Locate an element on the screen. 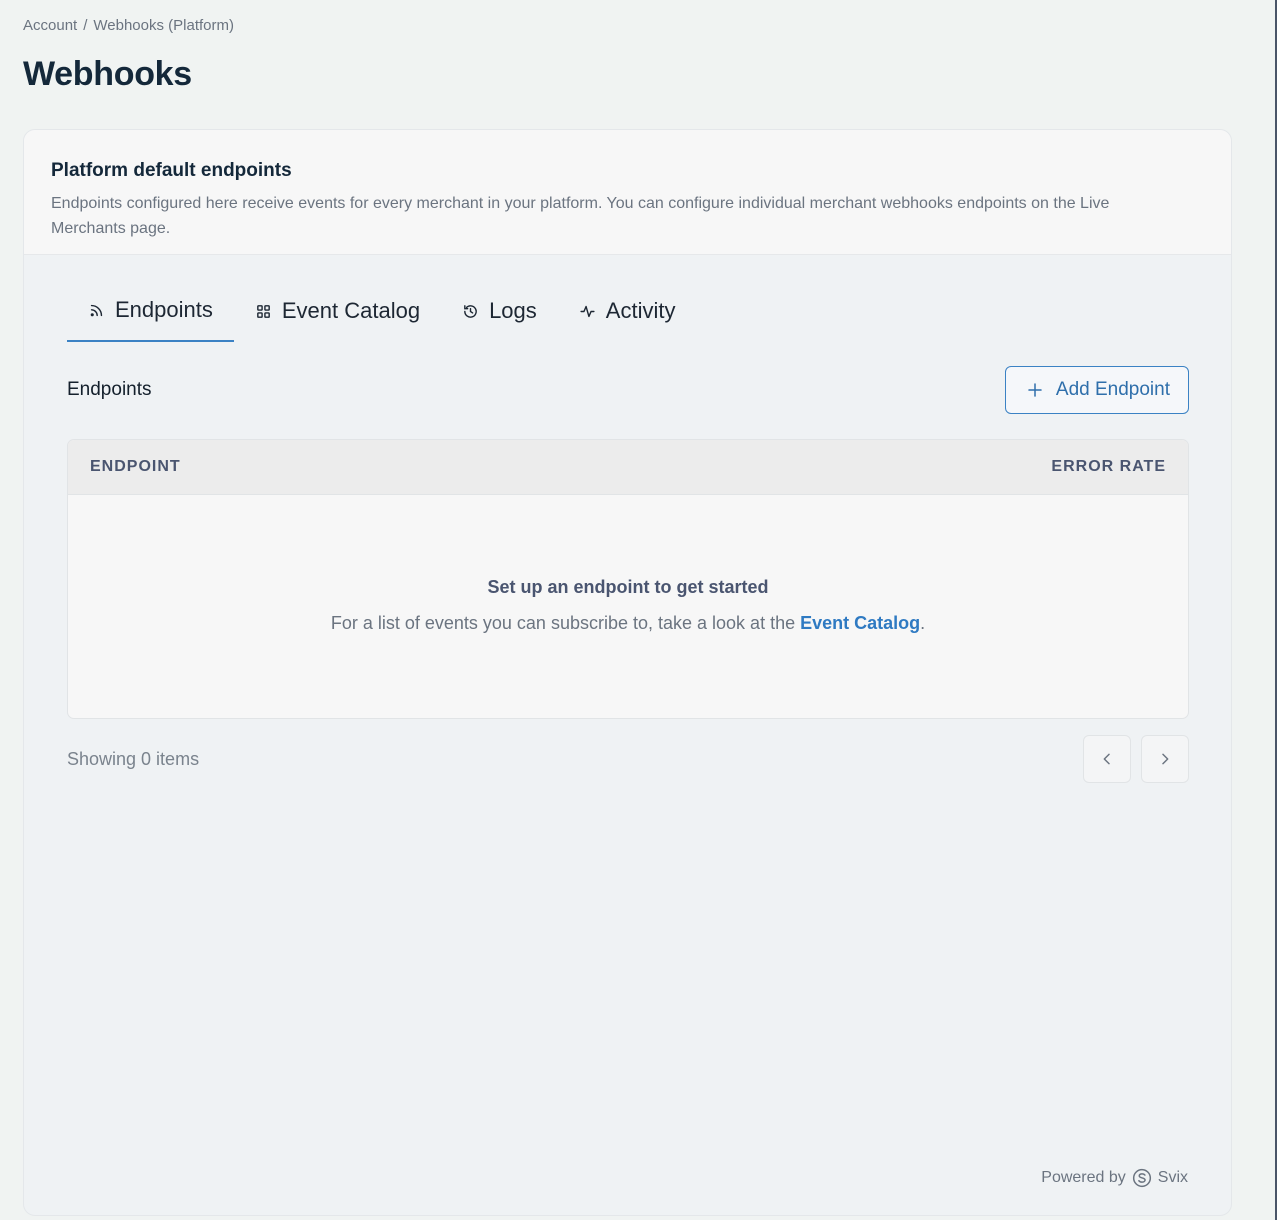 This screenshot has width=1277, height=1220. chevron-right-icon is located at coordinates (1165, 759).